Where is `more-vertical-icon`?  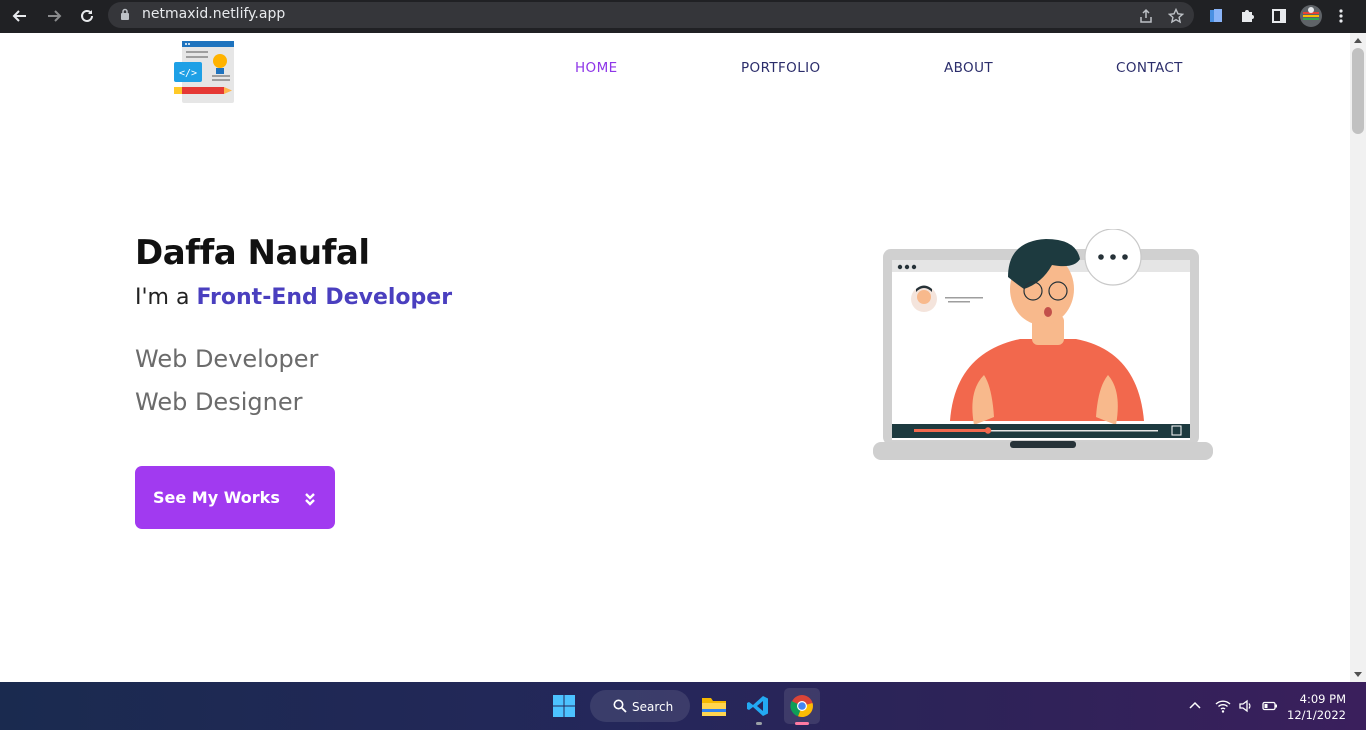
more-vertical-icon is located at coordinates (1341, 16).